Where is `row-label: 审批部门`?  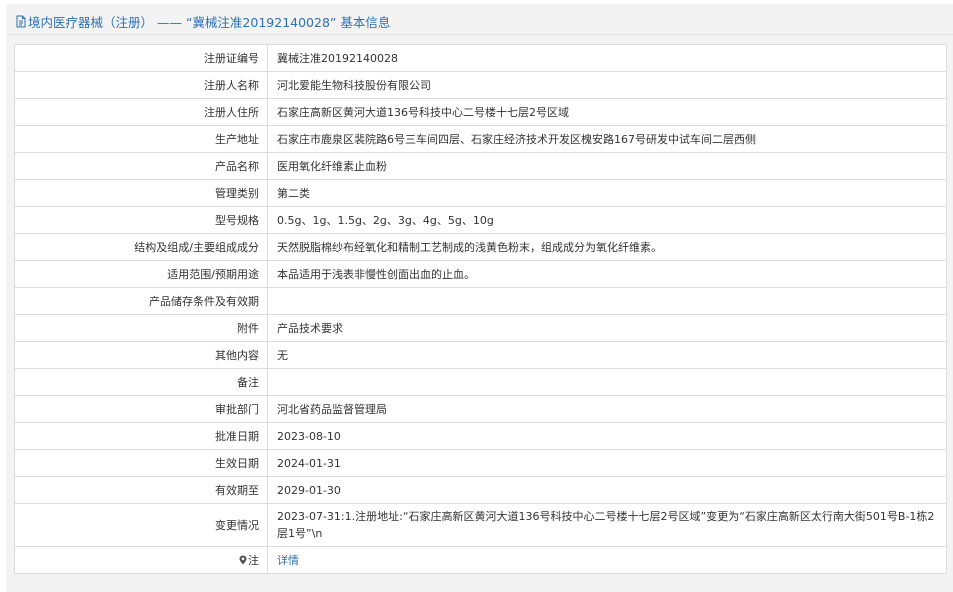
row-label: 审批部门 is located at coordinates (141, 409).